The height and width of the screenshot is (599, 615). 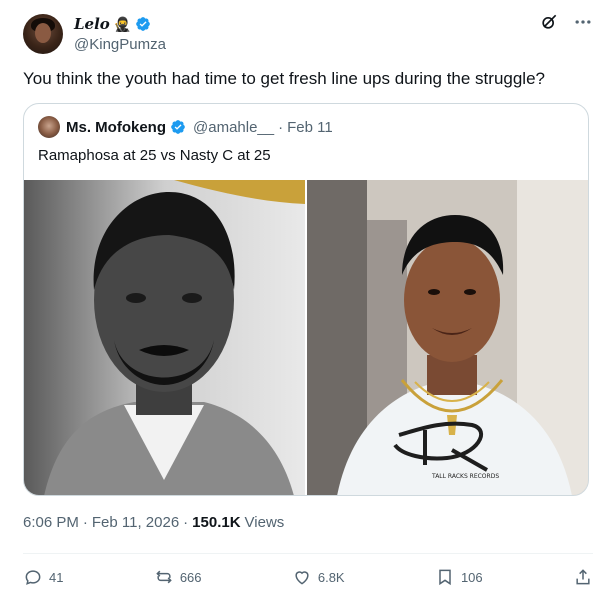 I want to click on views-count: 150.1K, so click(x=216, y=522).